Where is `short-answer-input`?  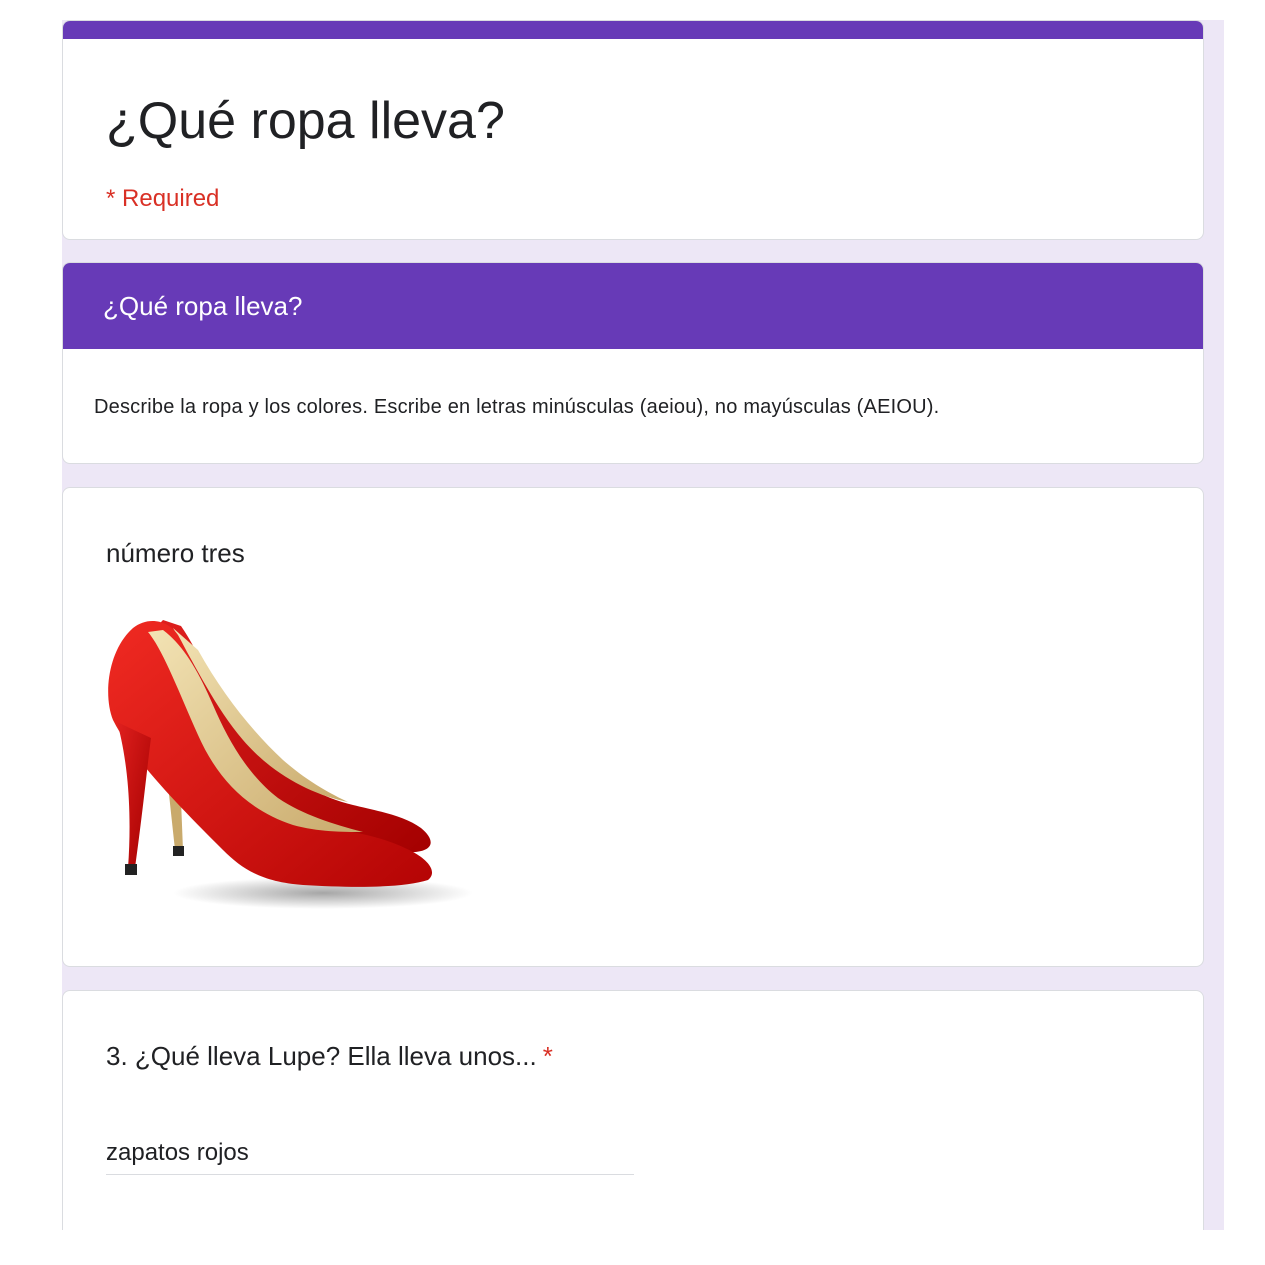
short-answer-input is located at coordinates (370, 1153).